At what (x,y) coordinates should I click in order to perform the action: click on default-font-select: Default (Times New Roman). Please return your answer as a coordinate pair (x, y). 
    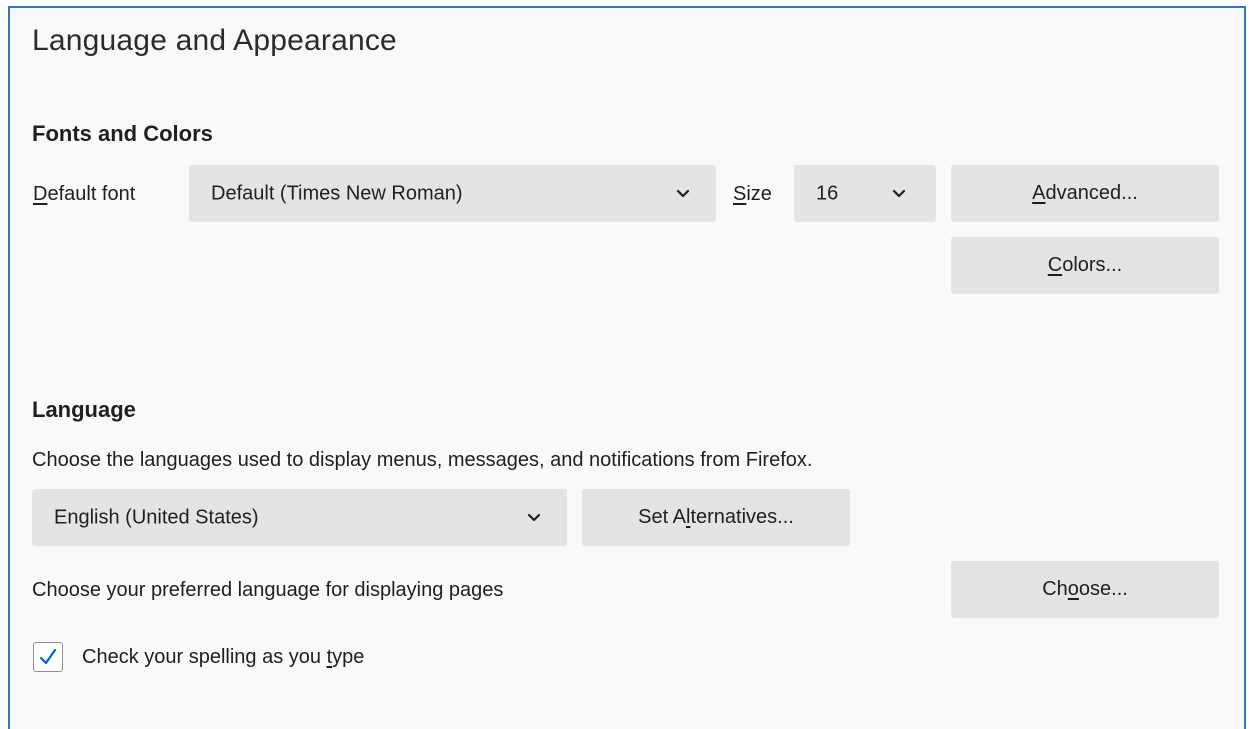
    Looking at the image, I should click on (452, 193).